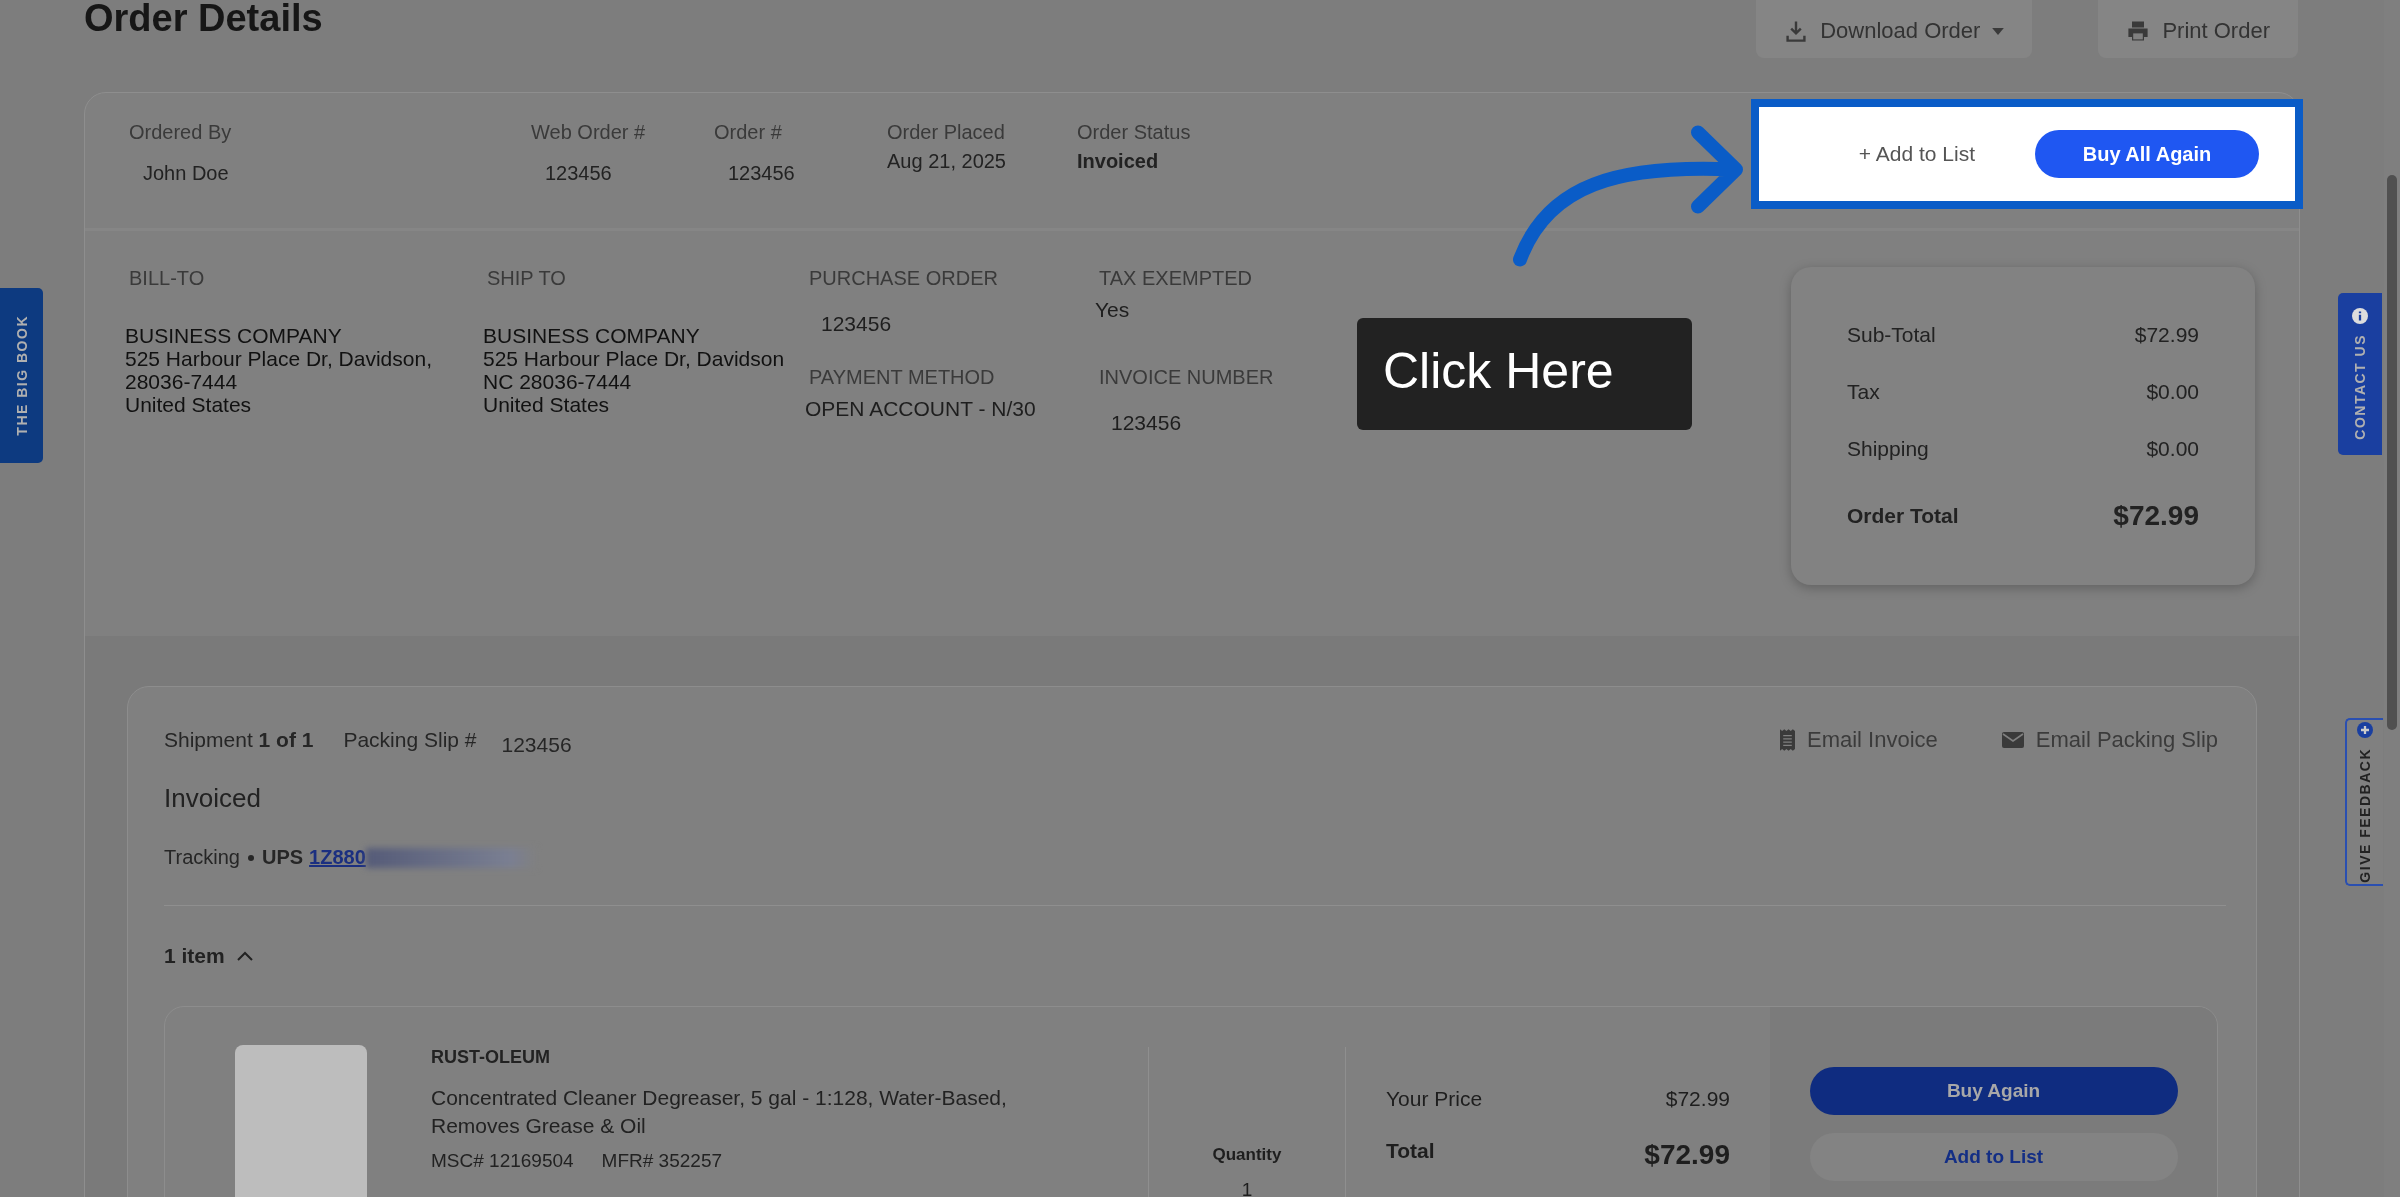 This screenshot has width=2400, height=1197. Describe the element at coordinates (661, 1161) in the screenshot. I see `mfr-number: MFR# 352257` at that location.